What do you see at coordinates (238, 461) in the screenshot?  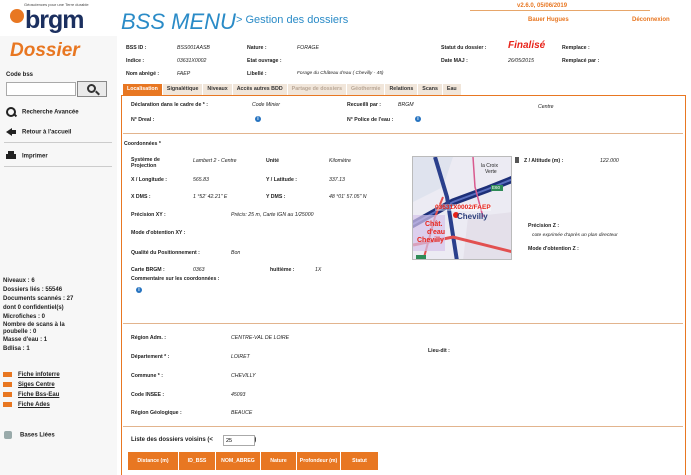 I see `column-header-nom-abreg: NOM_ABREG` at bounding box center [238, 461].